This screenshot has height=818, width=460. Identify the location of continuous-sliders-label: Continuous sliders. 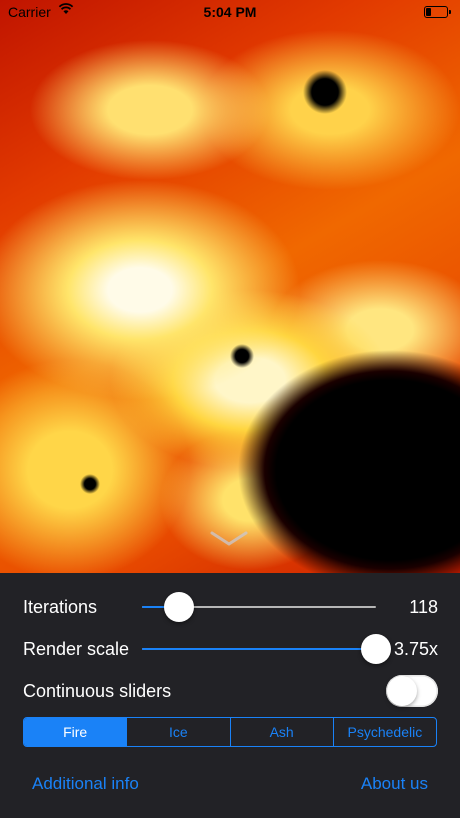
(97, 691).